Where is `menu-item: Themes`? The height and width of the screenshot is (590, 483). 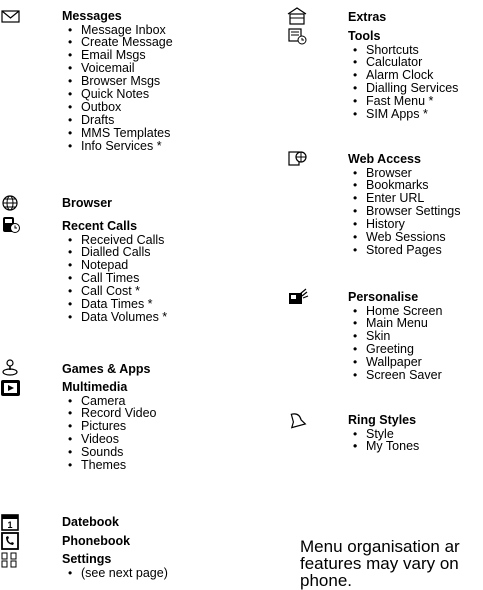
menu-item: Themes is located at coordinates (112, 465).